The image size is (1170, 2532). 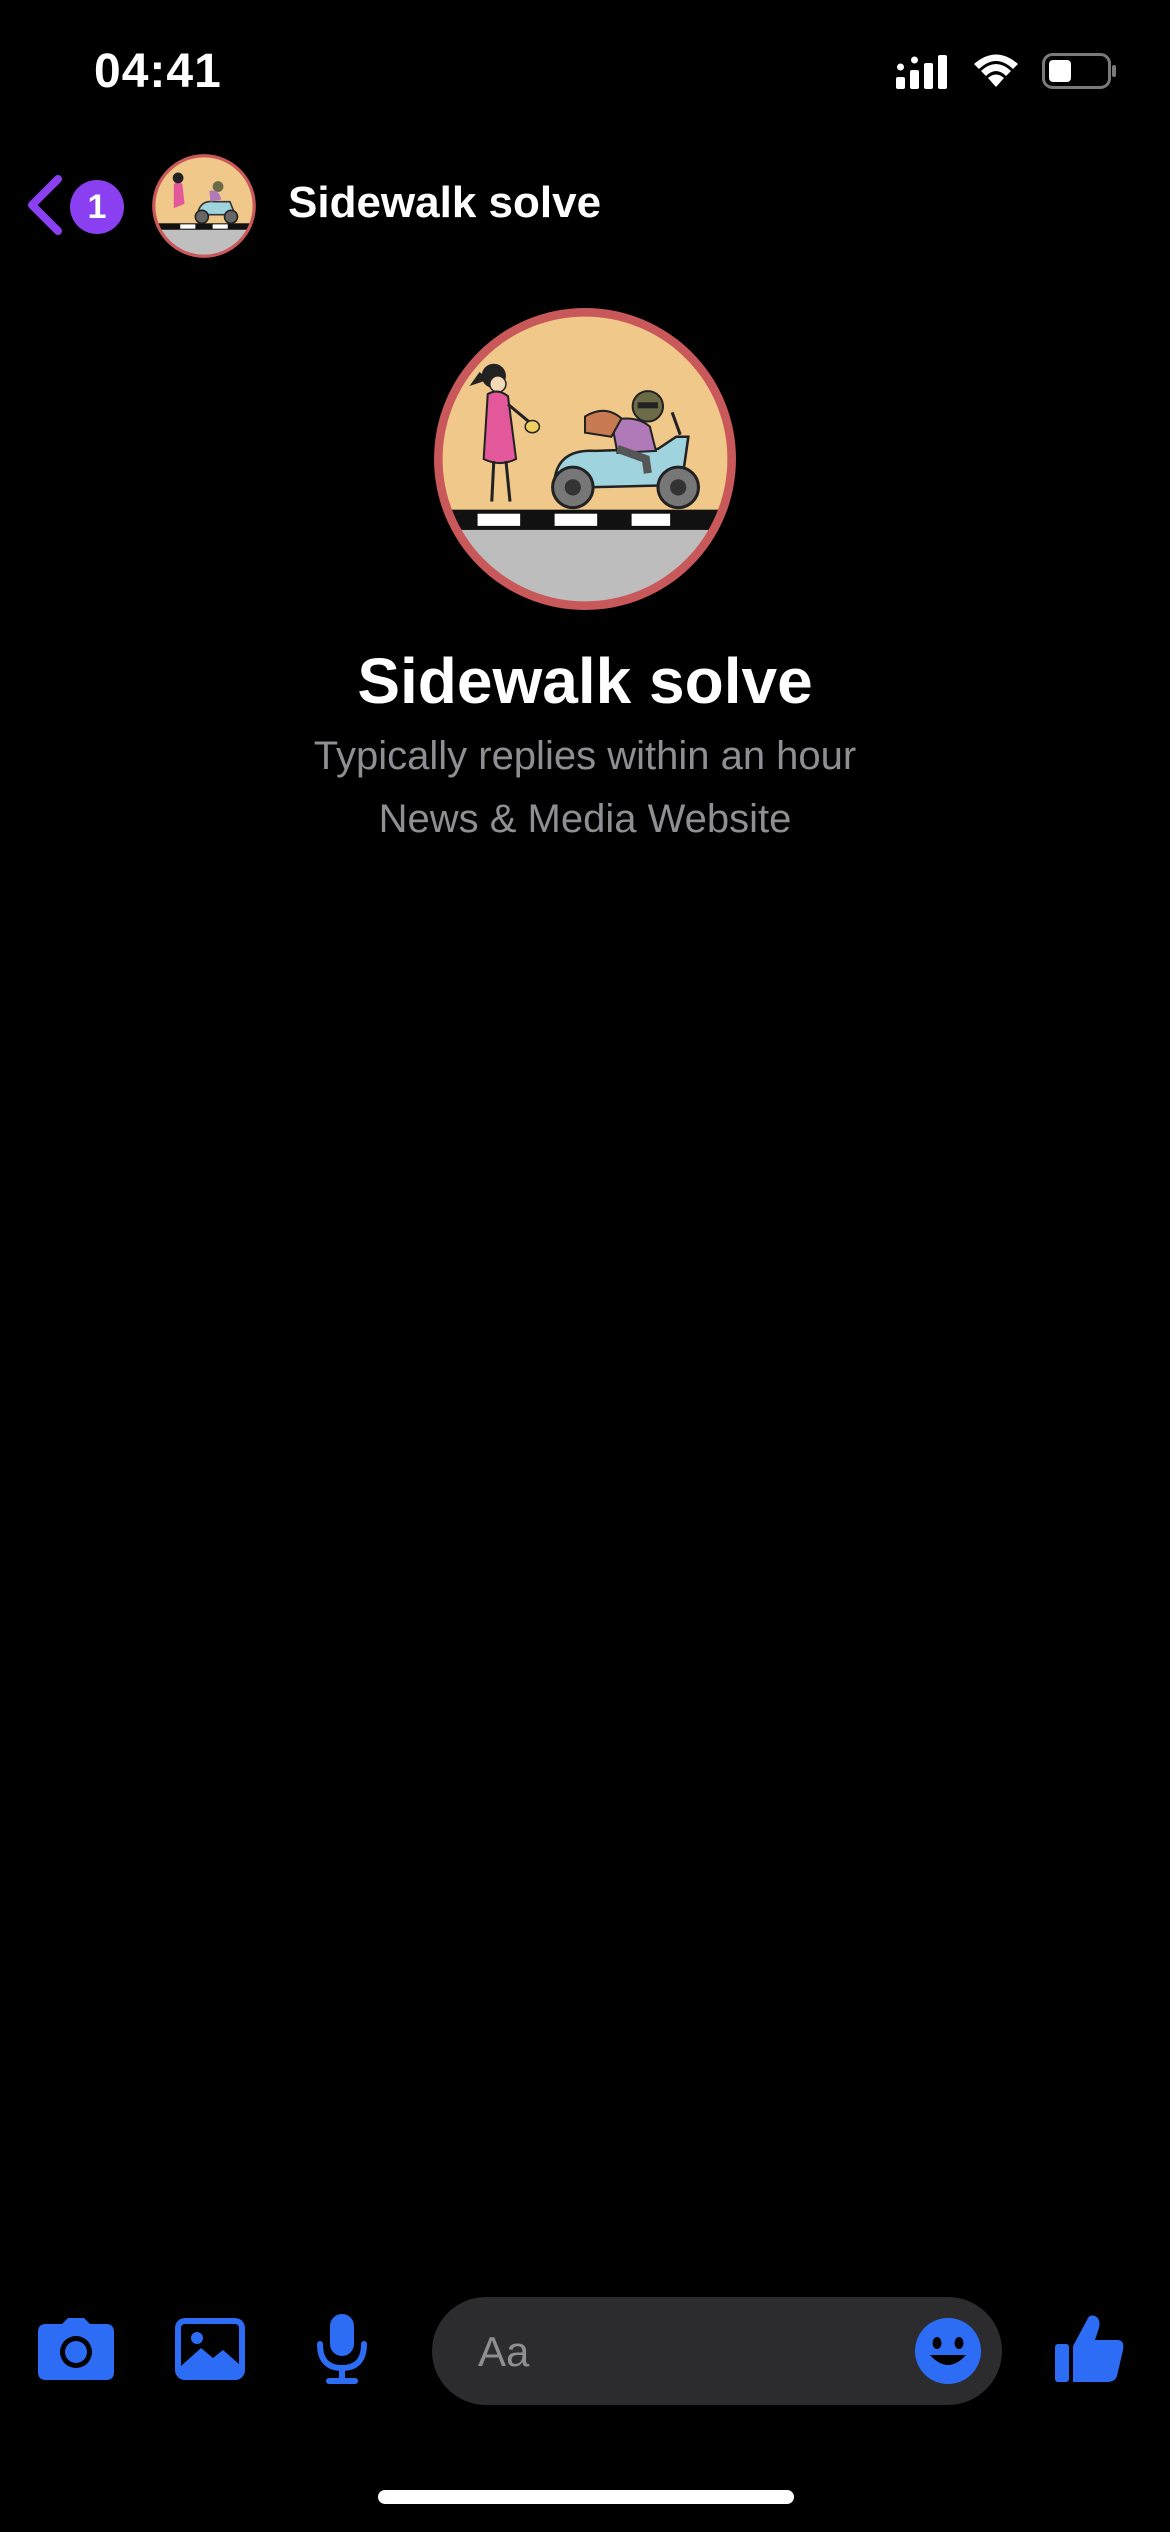 I want to click on back-button: 1, so click(x=73, y=207).